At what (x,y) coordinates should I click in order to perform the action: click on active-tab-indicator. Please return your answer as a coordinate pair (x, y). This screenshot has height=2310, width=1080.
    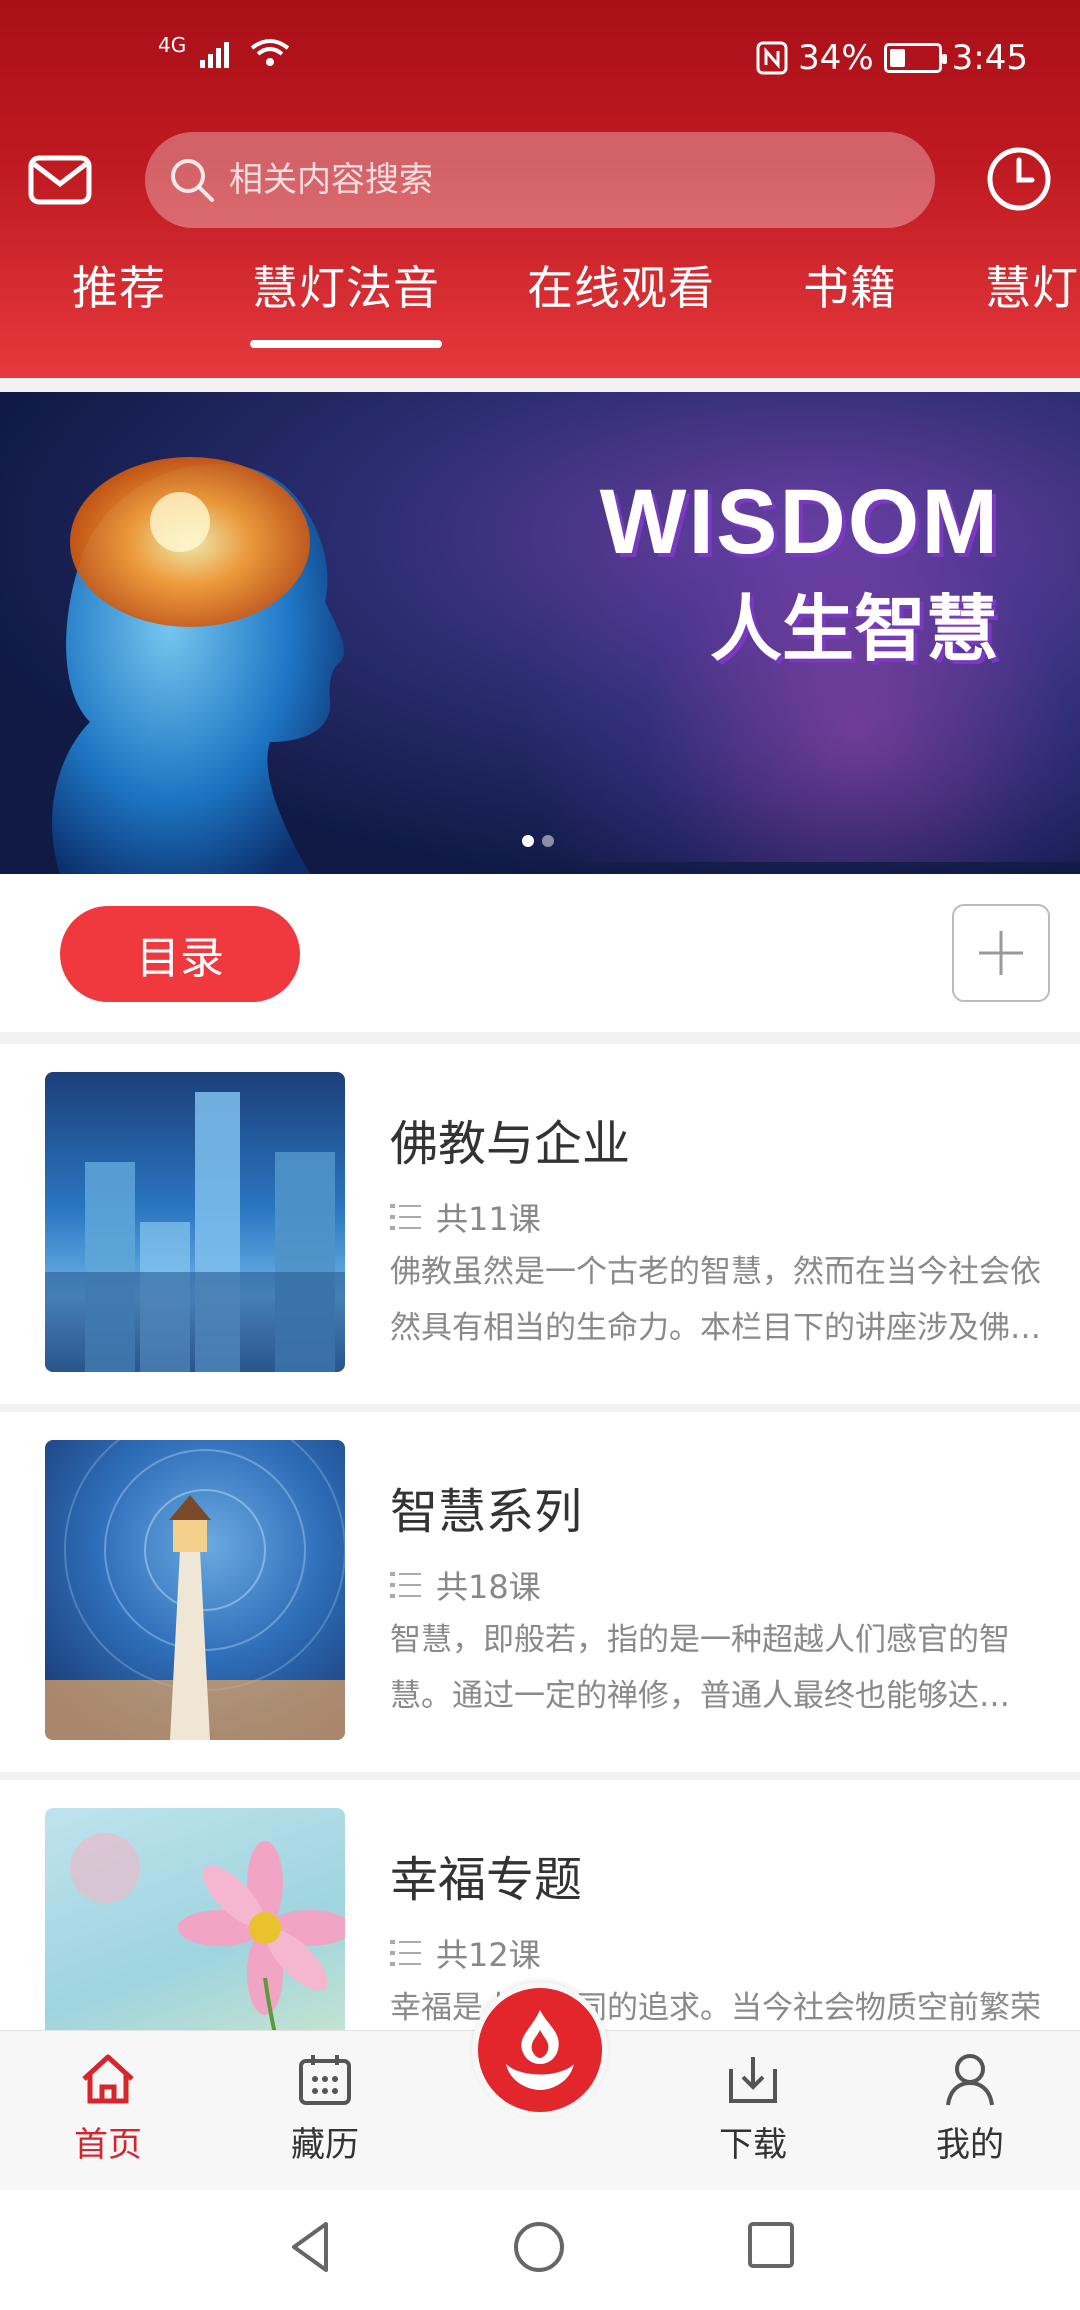
    Looking at the image, I should click on (346, 344).